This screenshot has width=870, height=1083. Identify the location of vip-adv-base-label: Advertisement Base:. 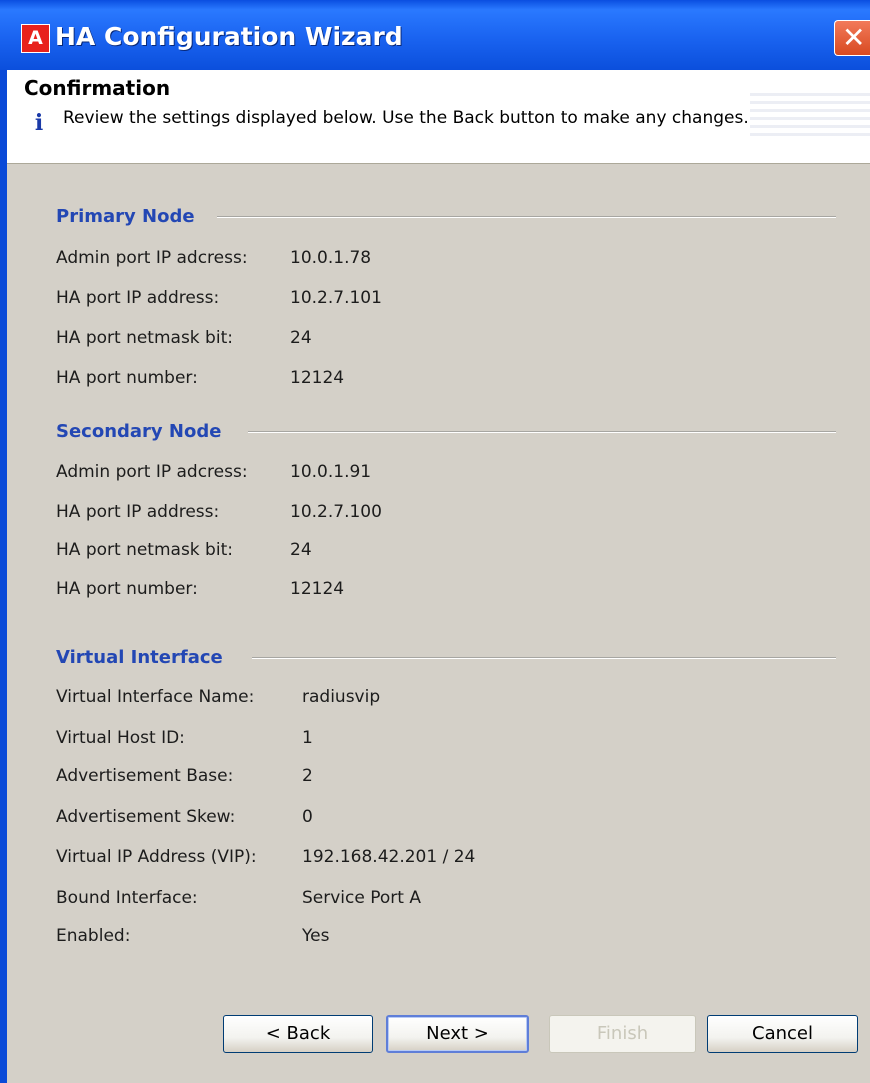
(145, 776).